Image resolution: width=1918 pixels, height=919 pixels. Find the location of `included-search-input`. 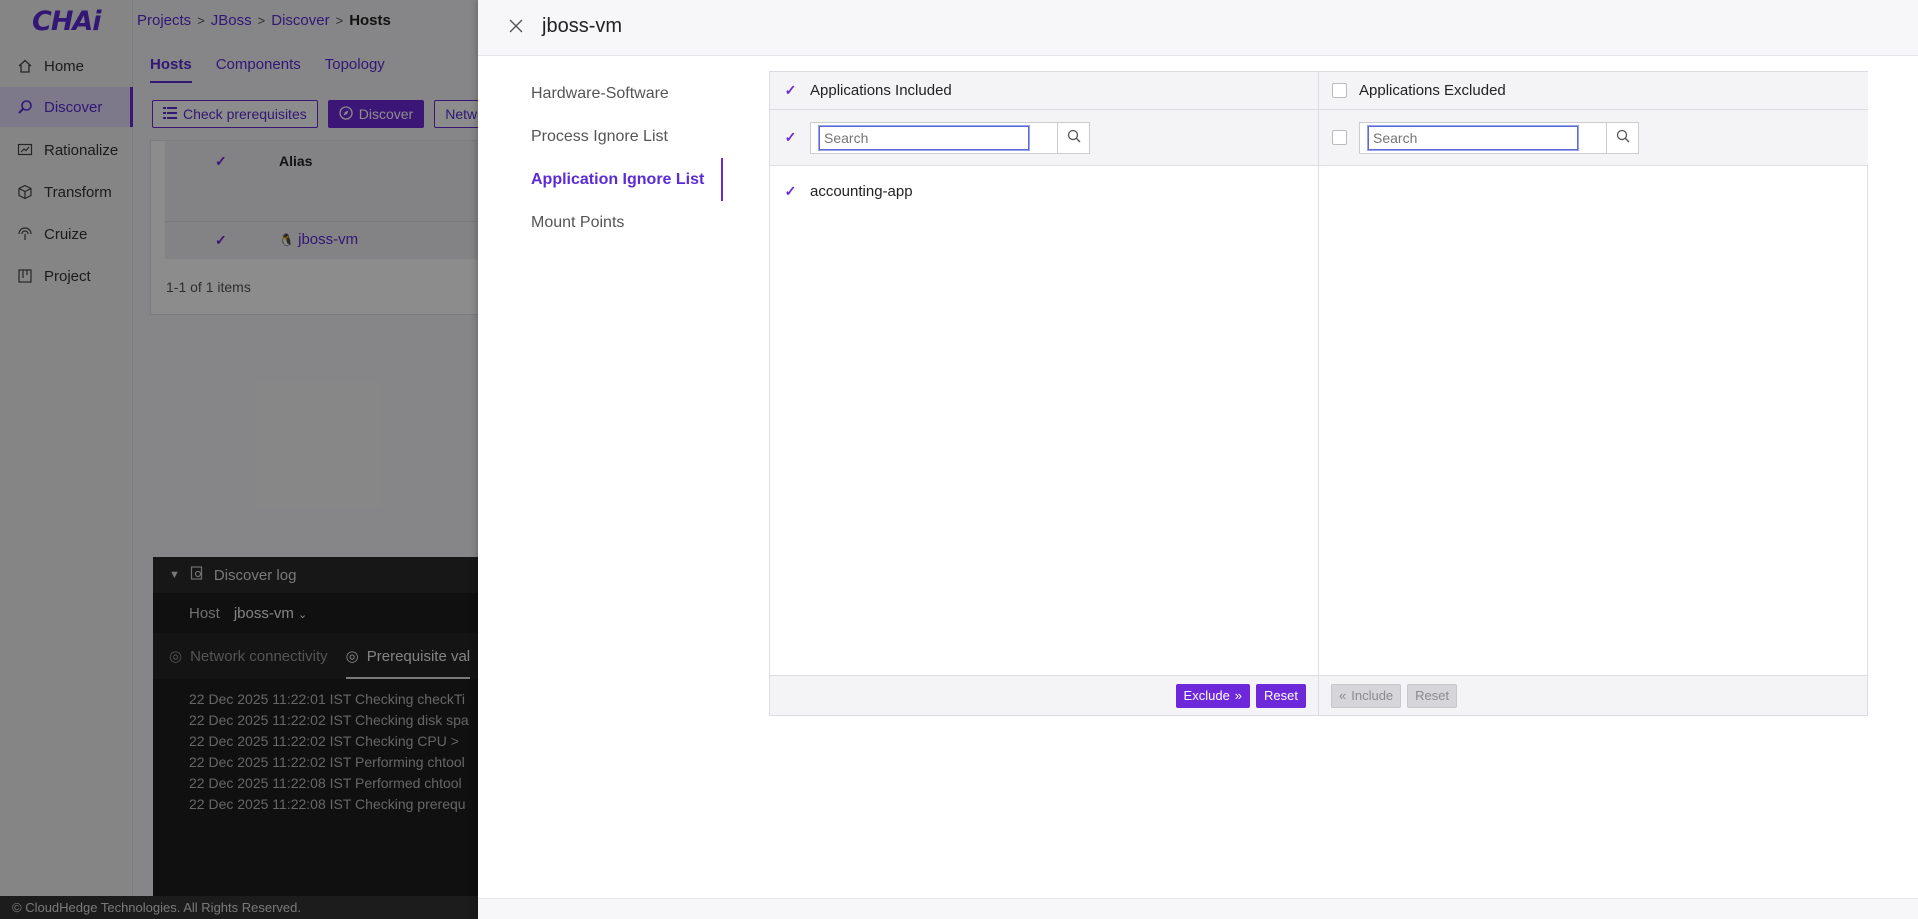

included-search-input is located at coordinates (924, 137).